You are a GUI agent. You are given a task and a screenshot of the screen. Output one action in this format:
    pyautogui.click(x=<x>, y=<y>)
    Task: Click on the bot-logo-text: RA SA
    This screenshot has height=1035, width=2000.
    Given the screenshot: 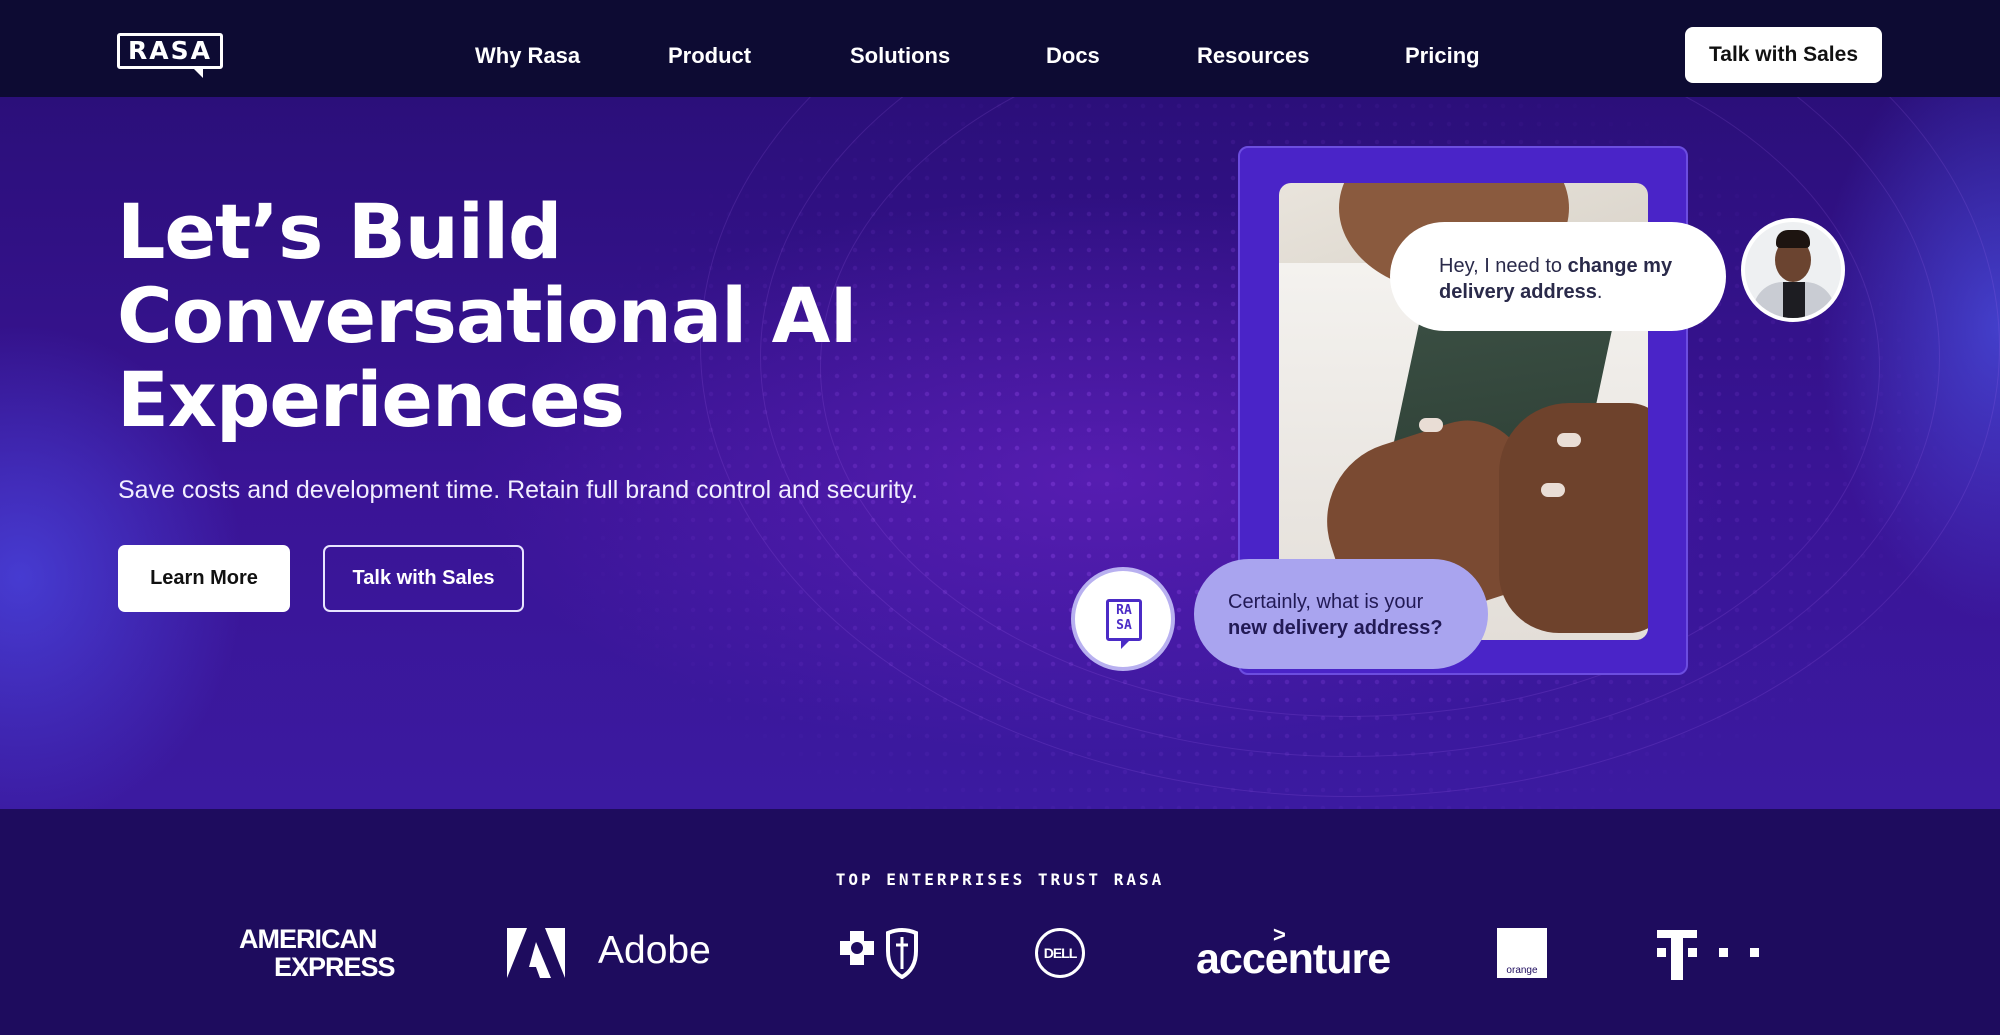 What is the action you would take?
    pyautogui.click(x=1124, y=618)
    